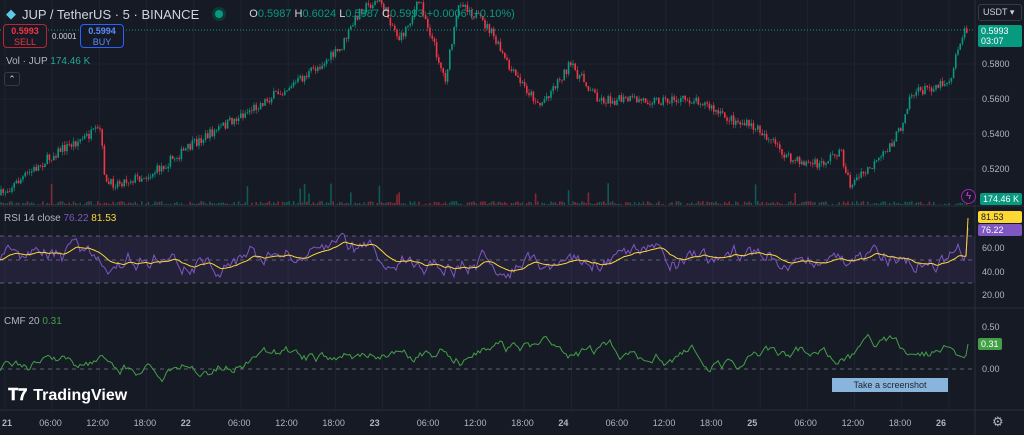  I want to click on collapse-legend-button: ⌃, so click(12, 79).